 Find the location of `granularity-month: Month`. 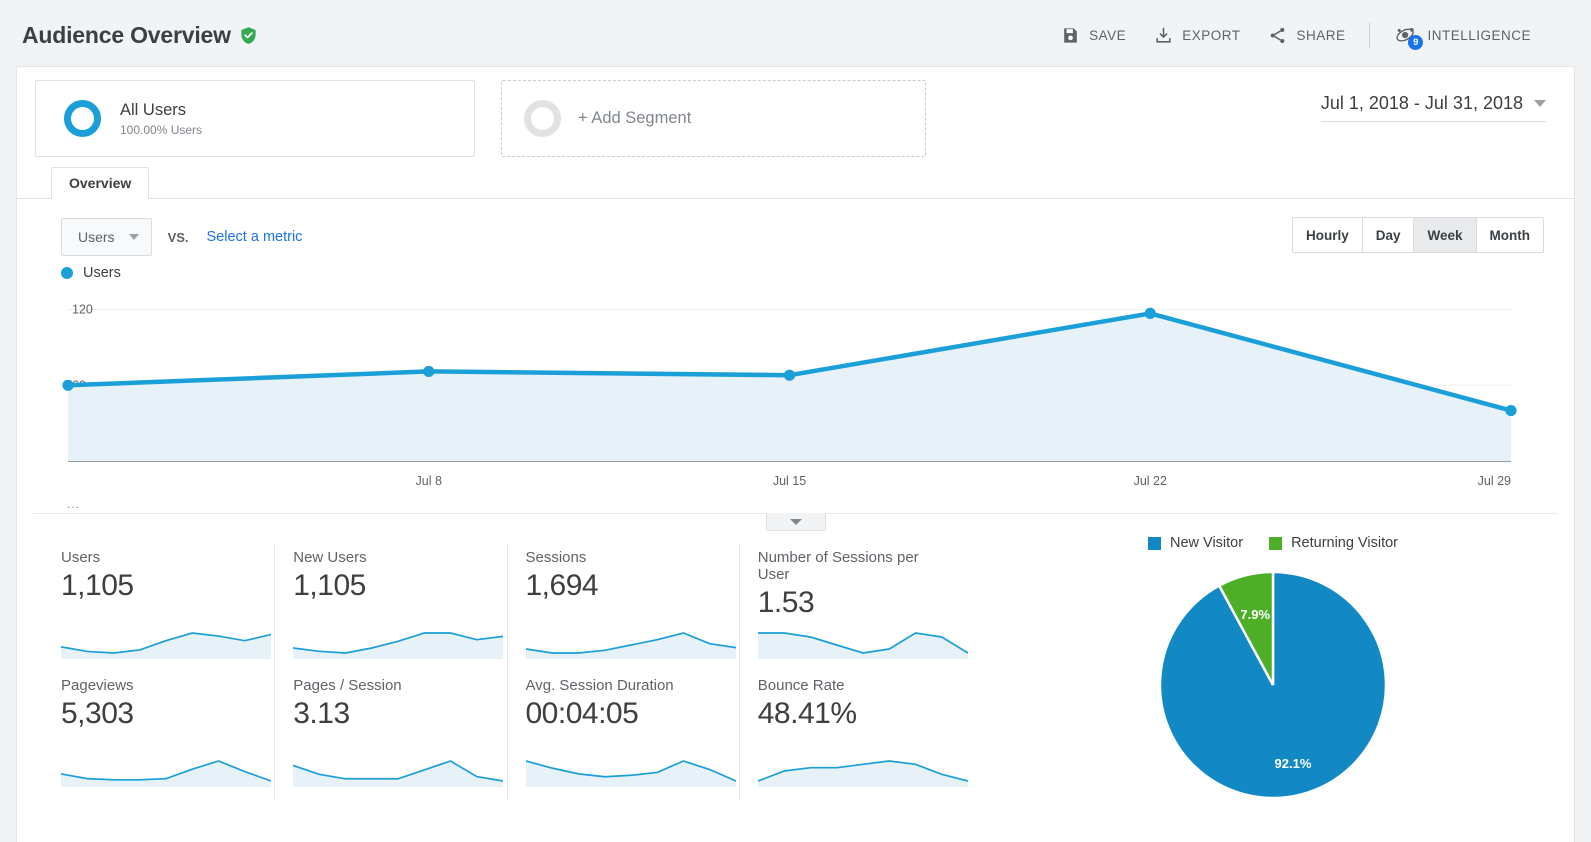

granularity-month: Month is located at coordinates (1509, 235).